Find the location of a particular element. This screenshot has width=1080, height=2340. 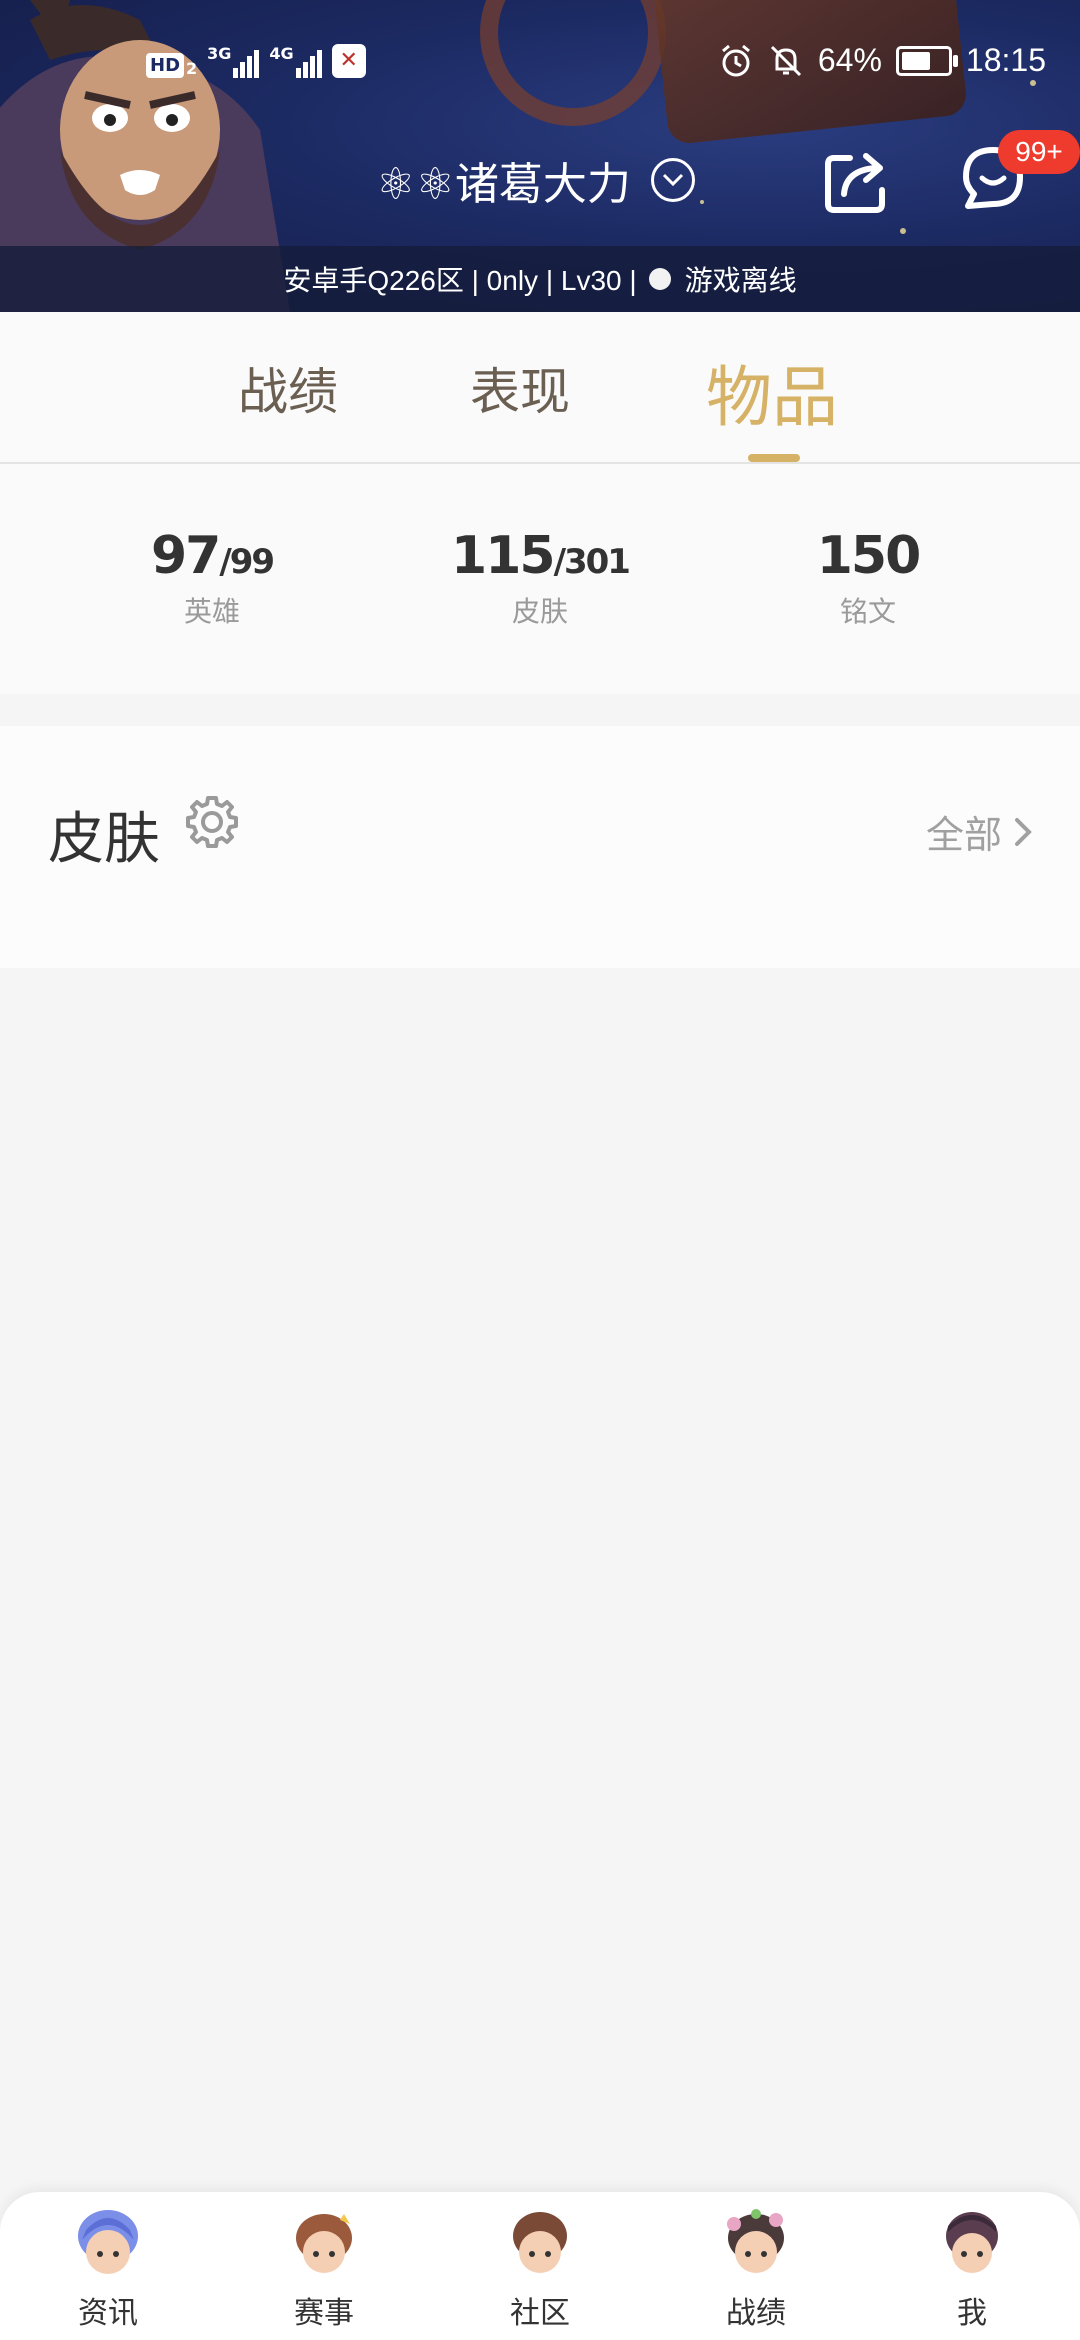

record-avatar-icon is located at coordinates (755, 2241).